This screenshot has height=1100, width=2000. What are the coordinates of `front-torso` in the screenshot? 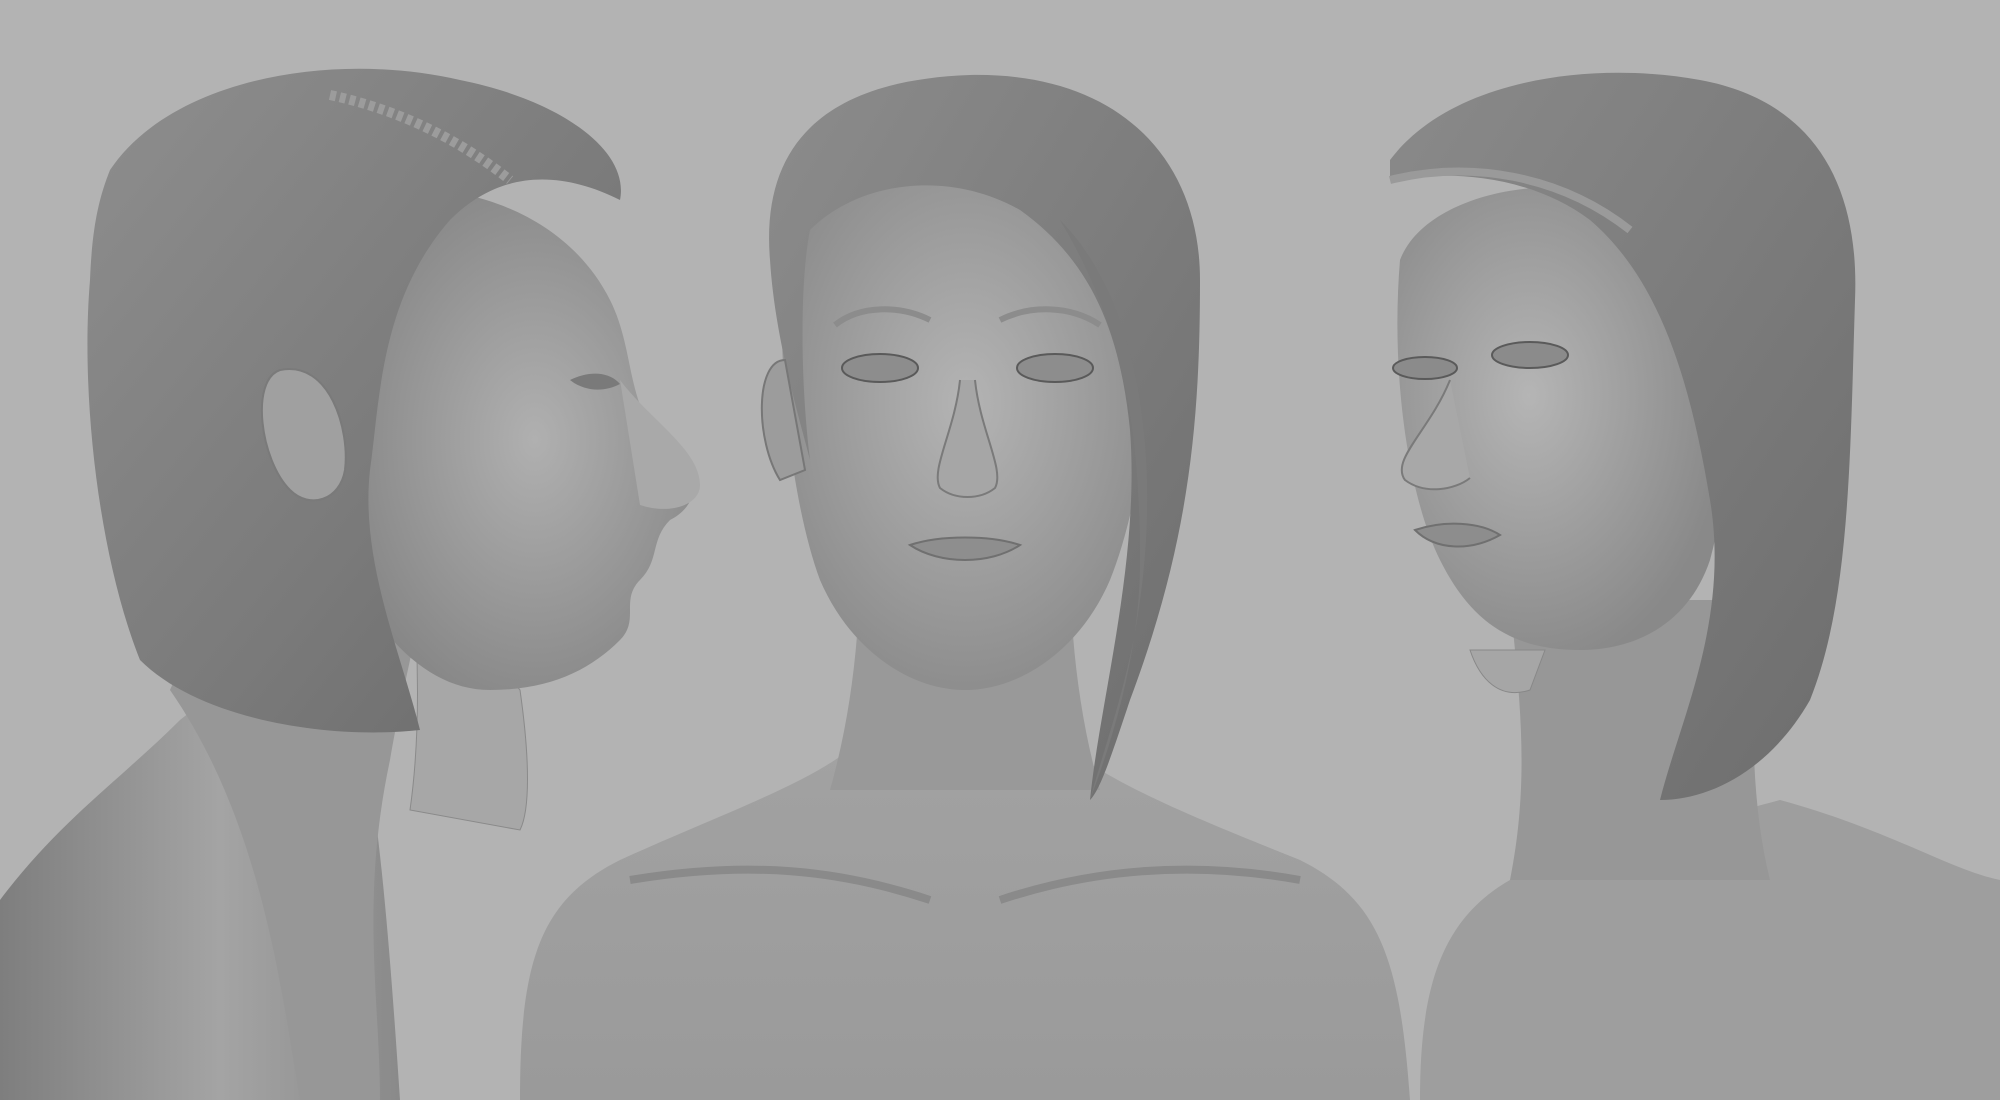 It's located at (965, 920).